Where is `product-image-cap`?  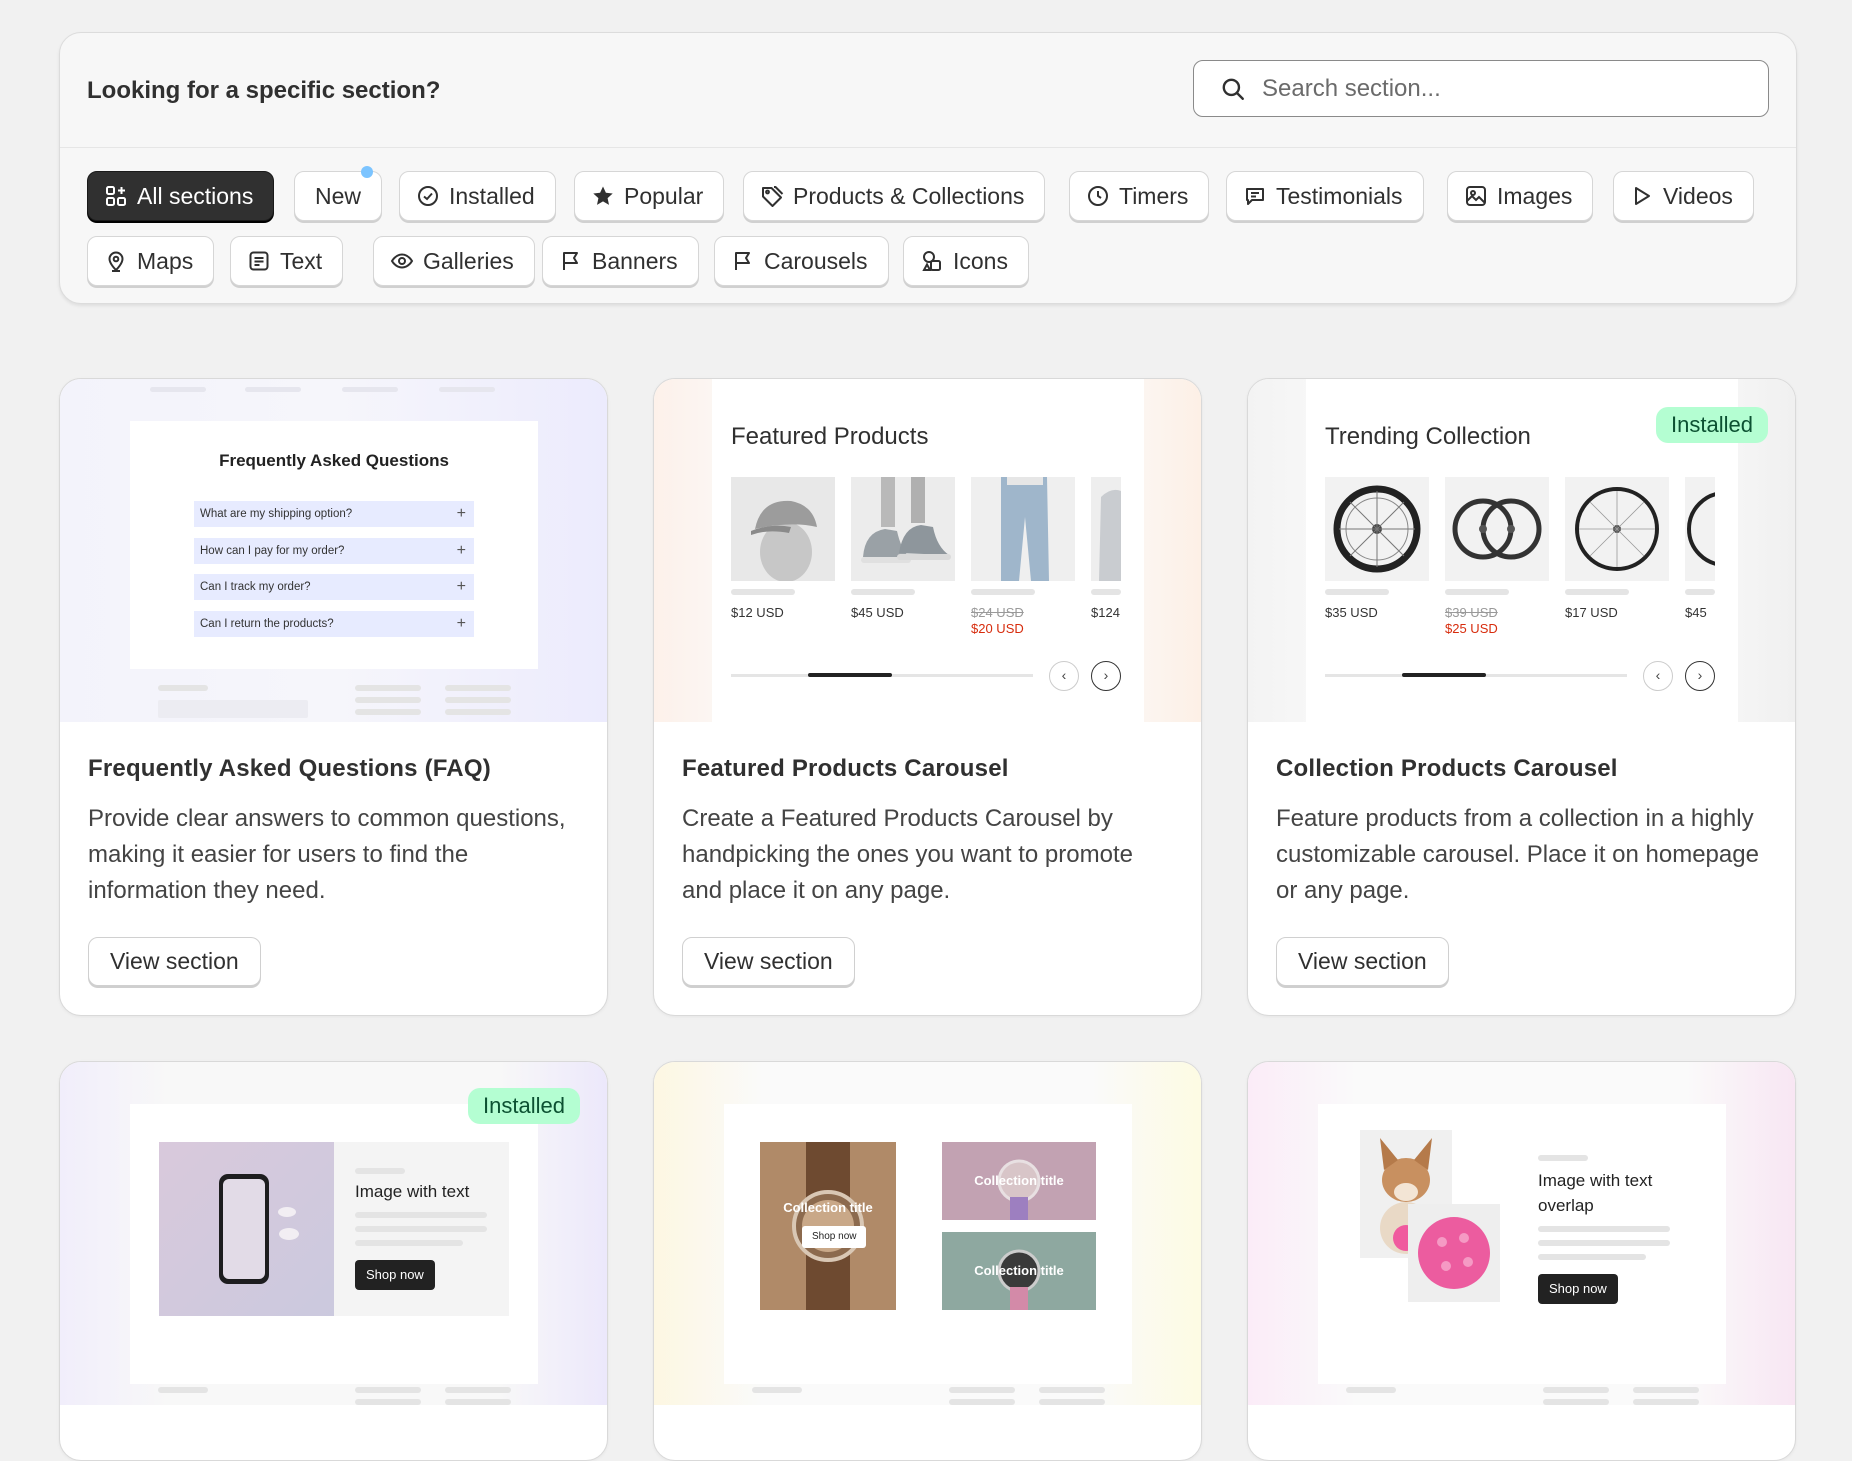
product-image-cap is located at coordinates (783, 529).